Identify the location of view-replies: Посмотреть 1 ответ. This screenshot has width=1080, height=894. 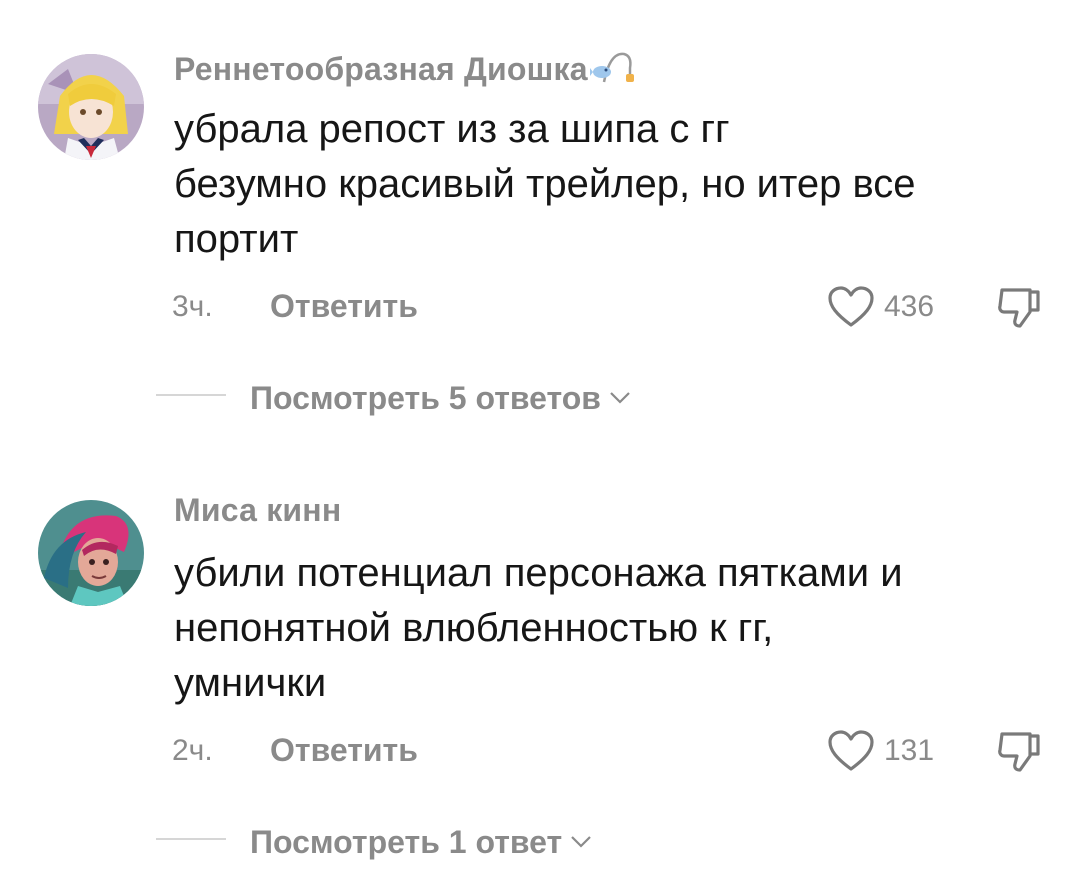
(540, 839).